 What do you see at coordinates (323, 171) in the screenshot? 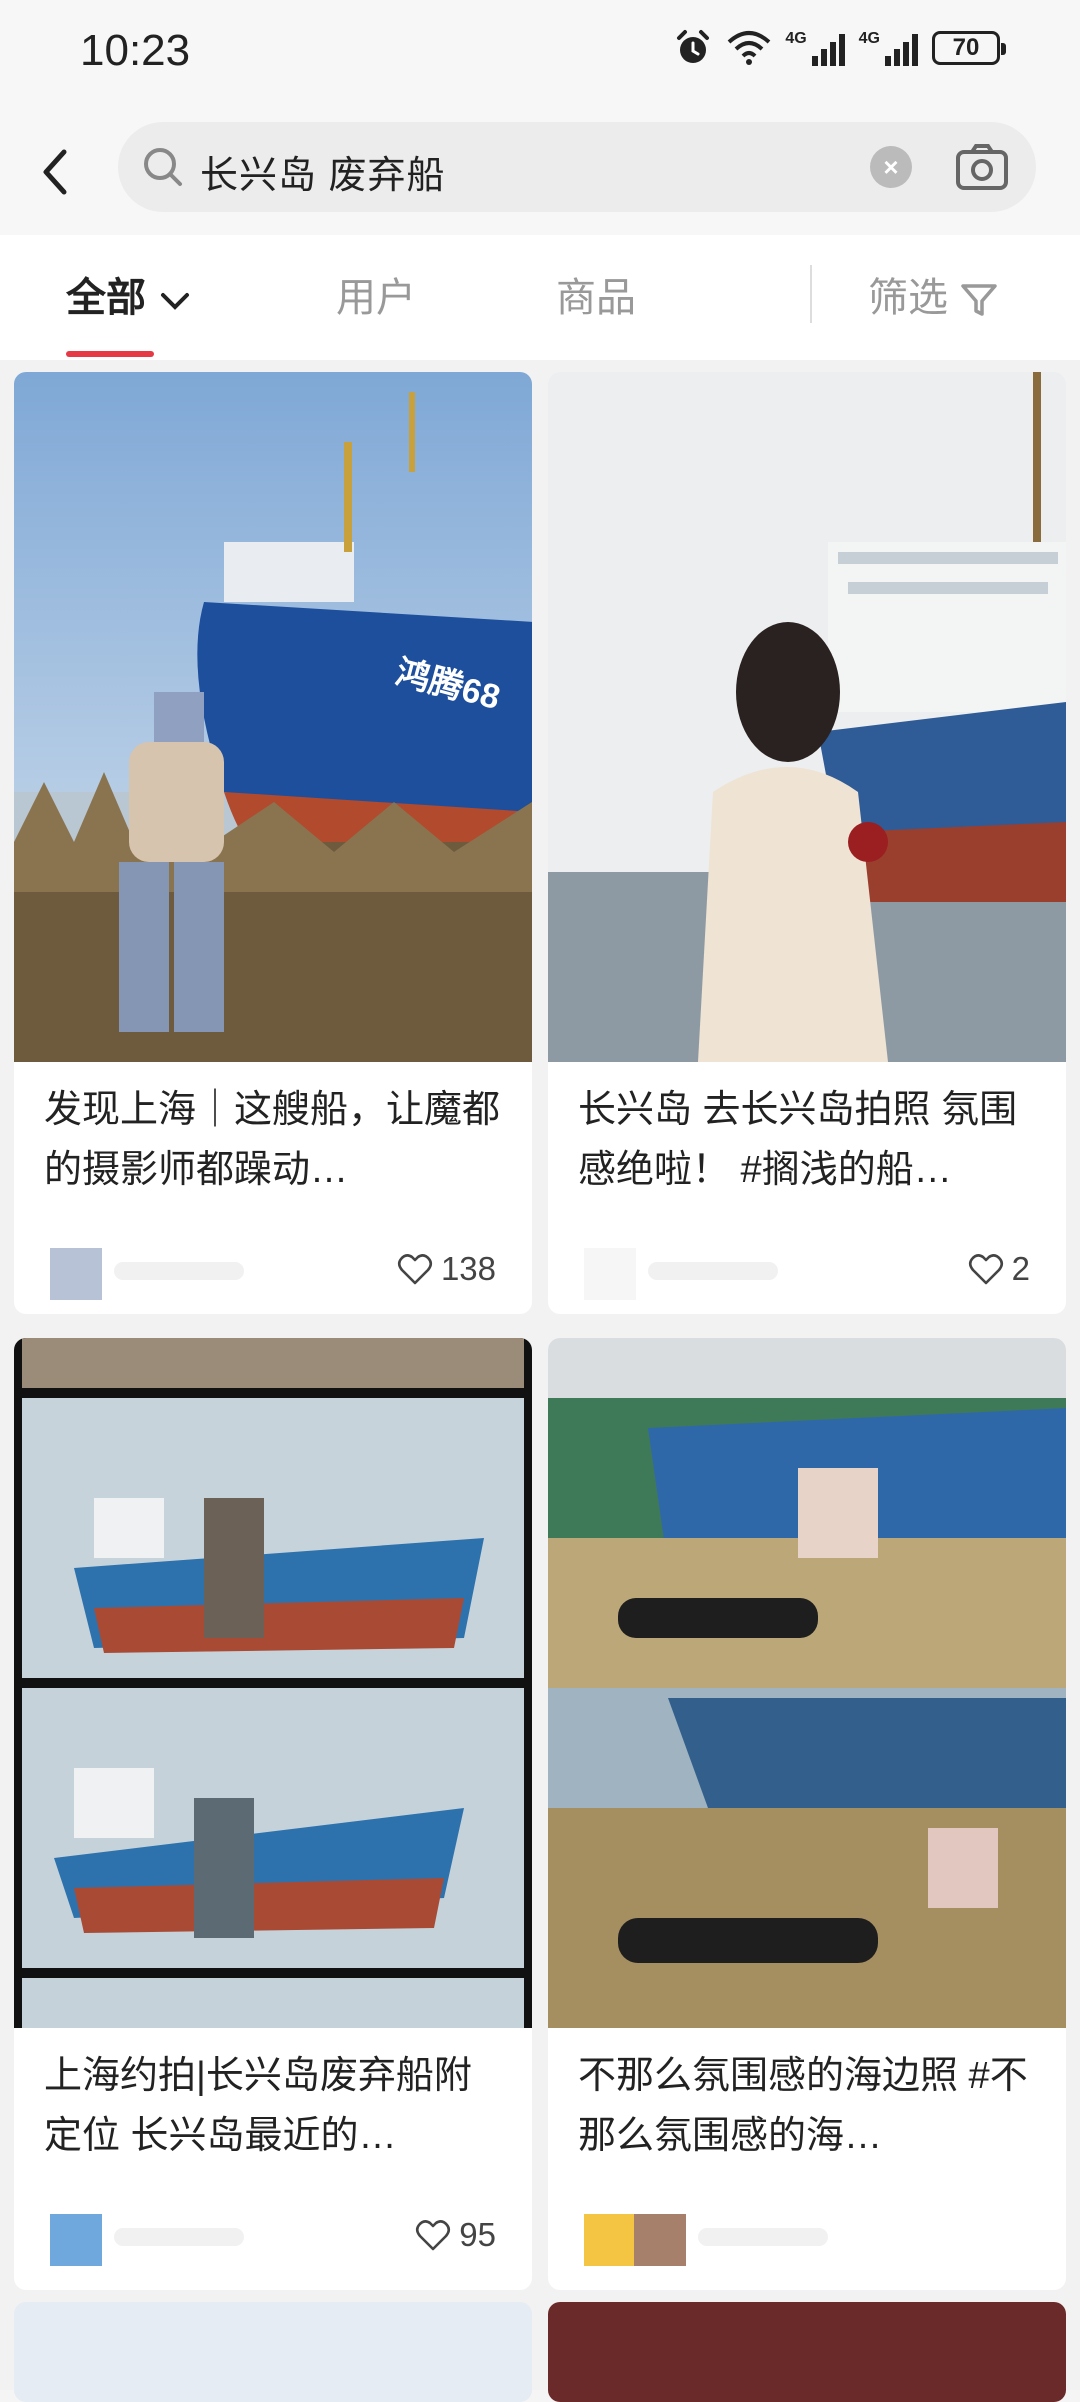
I see `search-input: 长兴岛 废弃船` at bounding box center [323, 171].